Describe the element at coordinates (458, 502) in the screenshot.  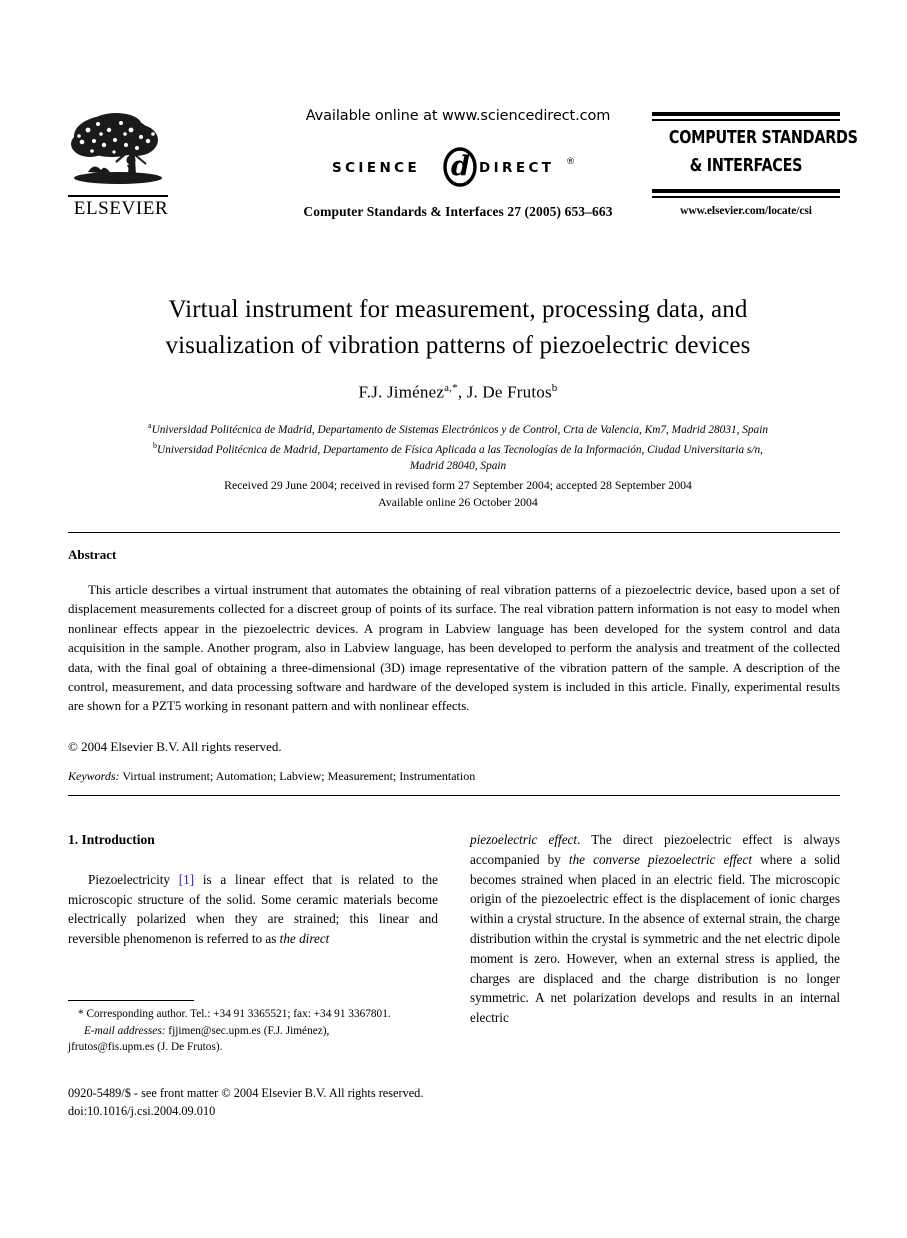
I see `available-online-date: Available online 26 October 2004` at that location.